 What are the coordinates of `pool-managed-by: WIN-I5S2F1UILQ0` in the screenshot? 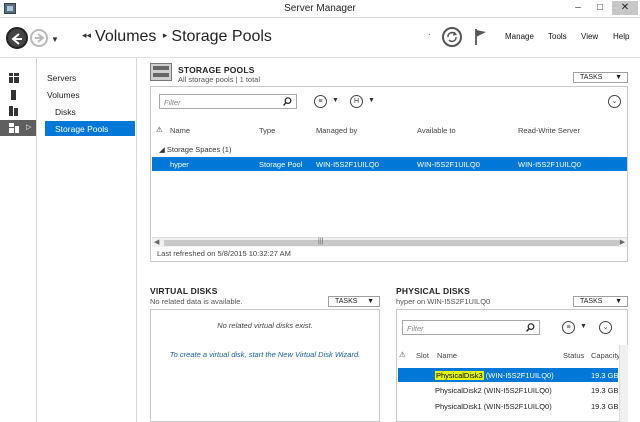 It's located at (347, 164).